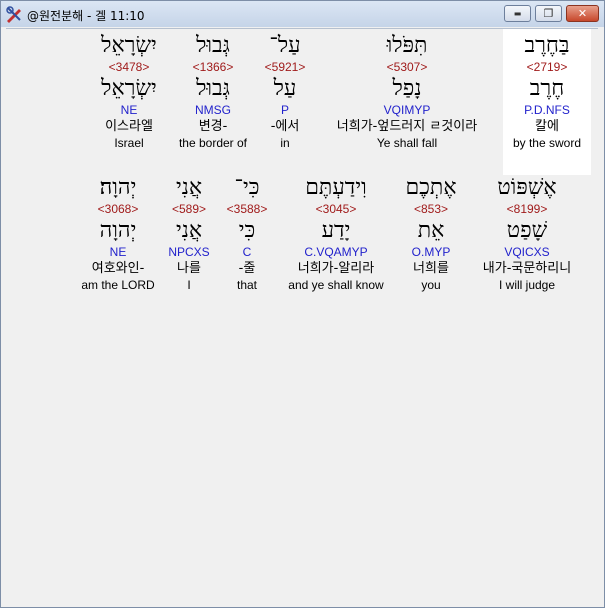 The height and width of the screenshot is (608, 605). I want to click on english-gloss: that, so click(246, 285).